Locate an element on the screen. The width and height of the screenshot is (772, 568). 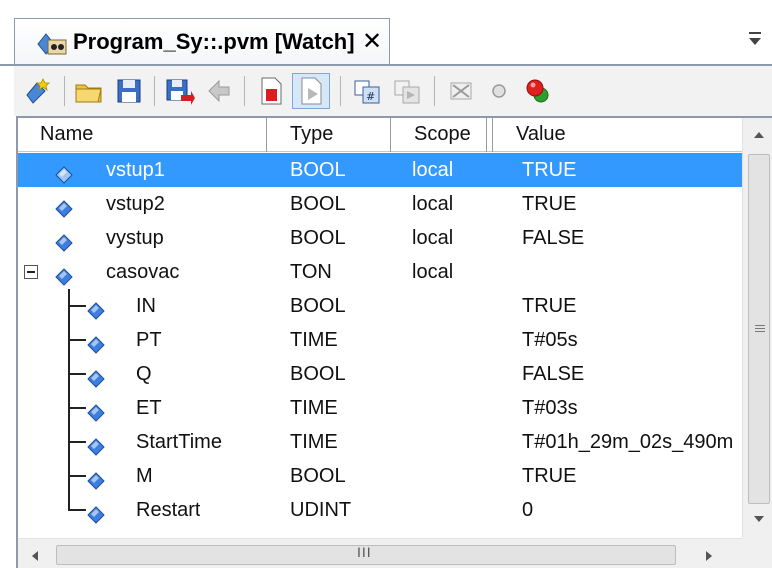
variable-row: vystup BOOL local FALSE is located at coordinates (380, 238).